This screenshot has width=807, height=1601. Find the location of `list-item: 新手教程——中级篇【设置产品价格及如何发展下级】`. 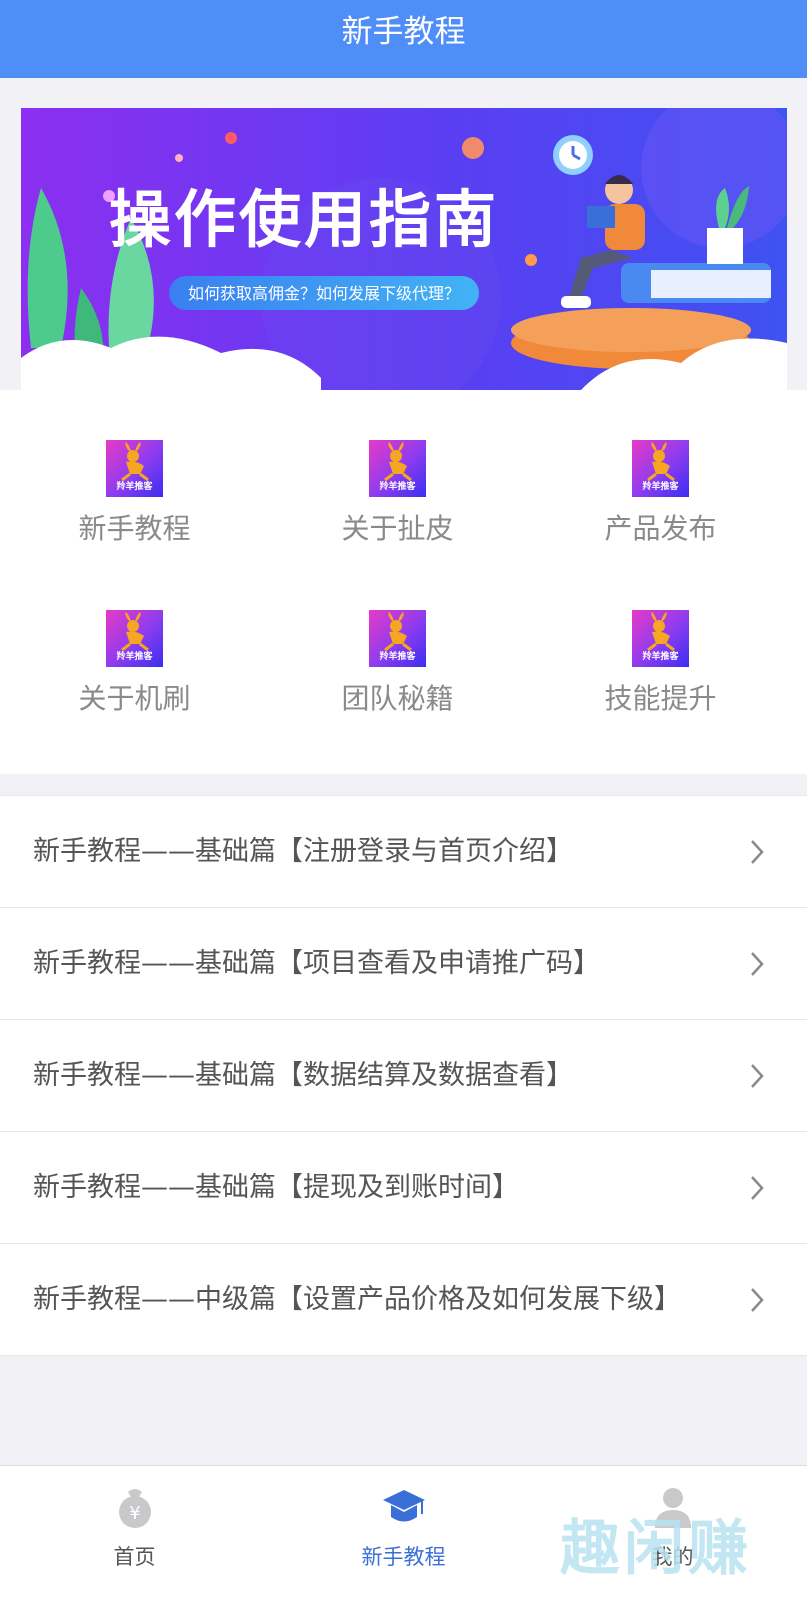

list-item: 新手教程——中级篇【设置产品价格及如何发展下级】 is located at coordinates (403, 1300).